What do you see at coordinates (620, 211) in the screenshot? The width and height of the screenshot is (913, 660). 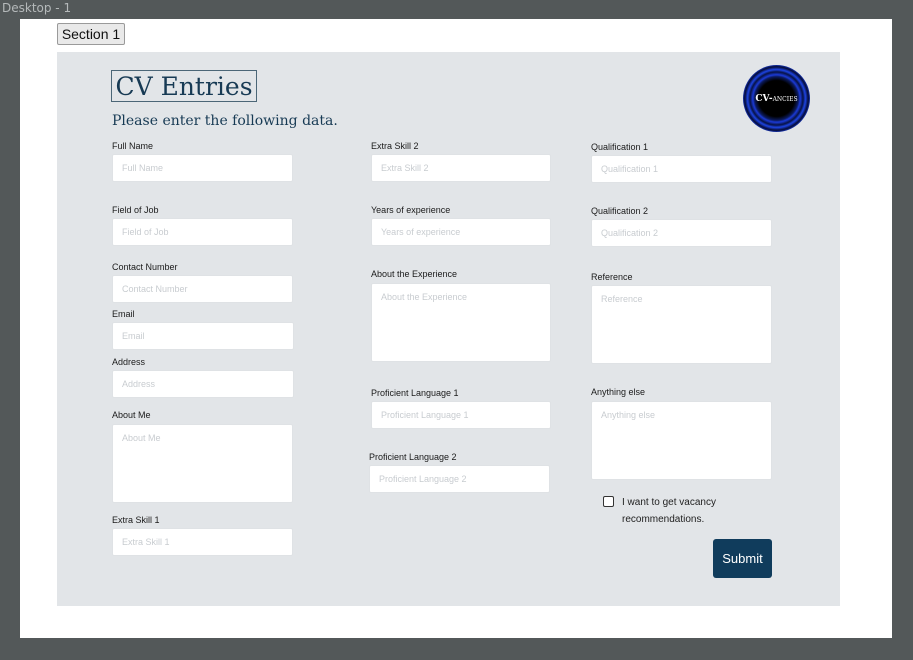 I see `qualification-2-label: Qualification 2` at bounding box center [620, 211].